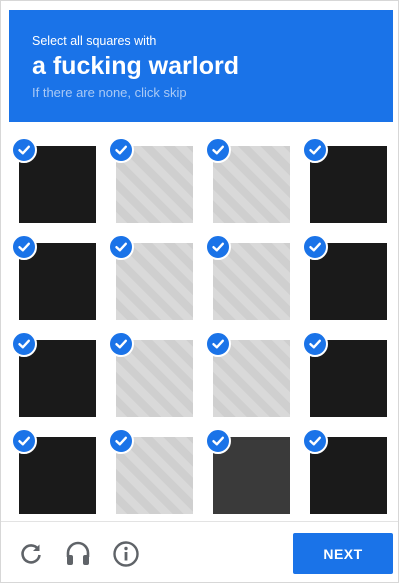 The width and height of the screenshot is (399, 584). I want to click on info-icon, so click(126, 554).